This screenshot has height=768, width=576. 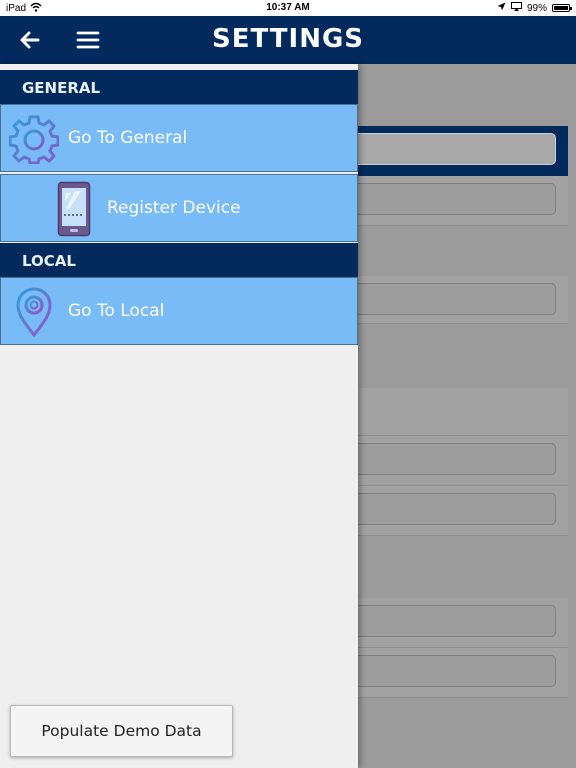 I want to click on status-right: 99%, so click(x=534, y=8).